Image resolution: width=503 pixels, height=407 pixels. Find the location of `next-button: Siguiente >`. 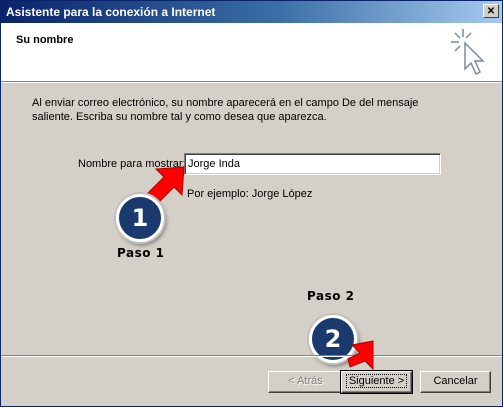

next-button: Siguiente > is located at coordinates (376, 382).